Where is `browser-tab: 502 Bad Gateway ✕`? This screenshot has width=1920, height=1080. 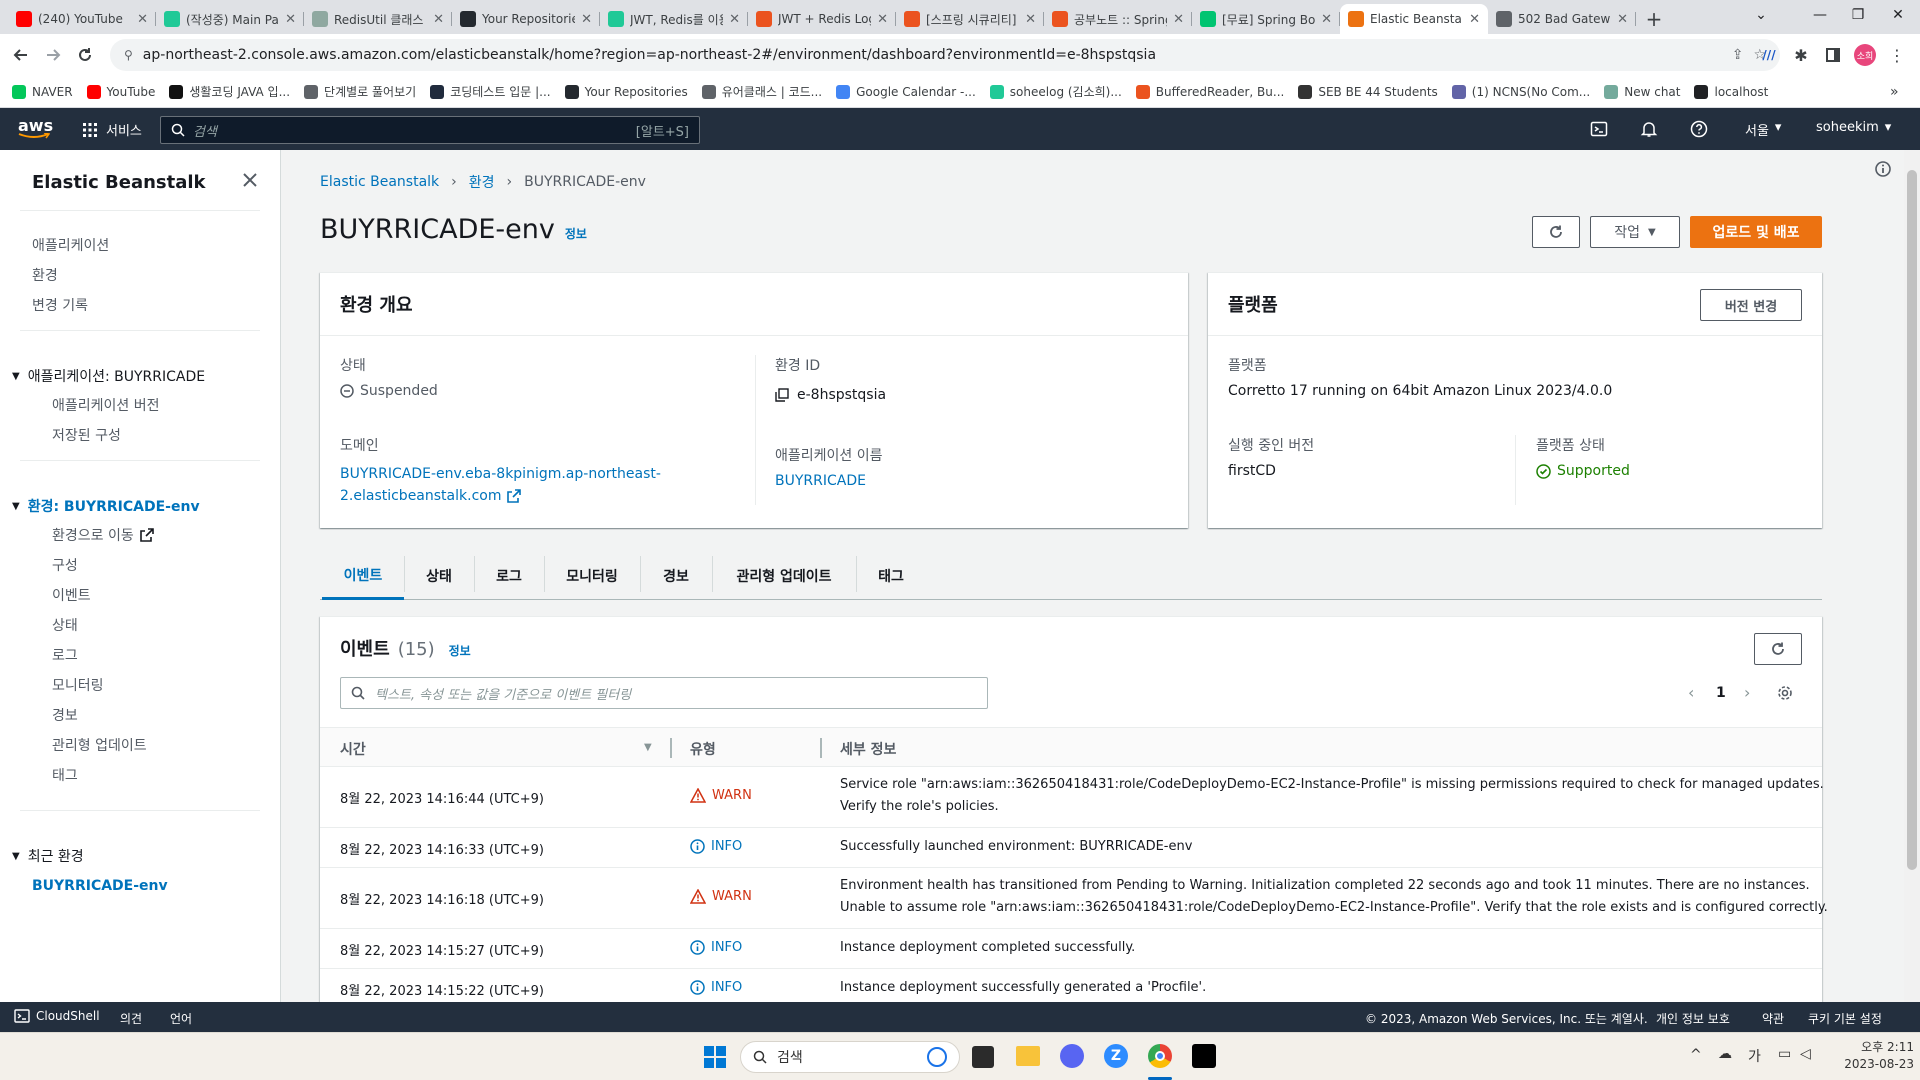 browser-tab: 502 Bad Gateway ✕ is located at coordinates (1562, 19).